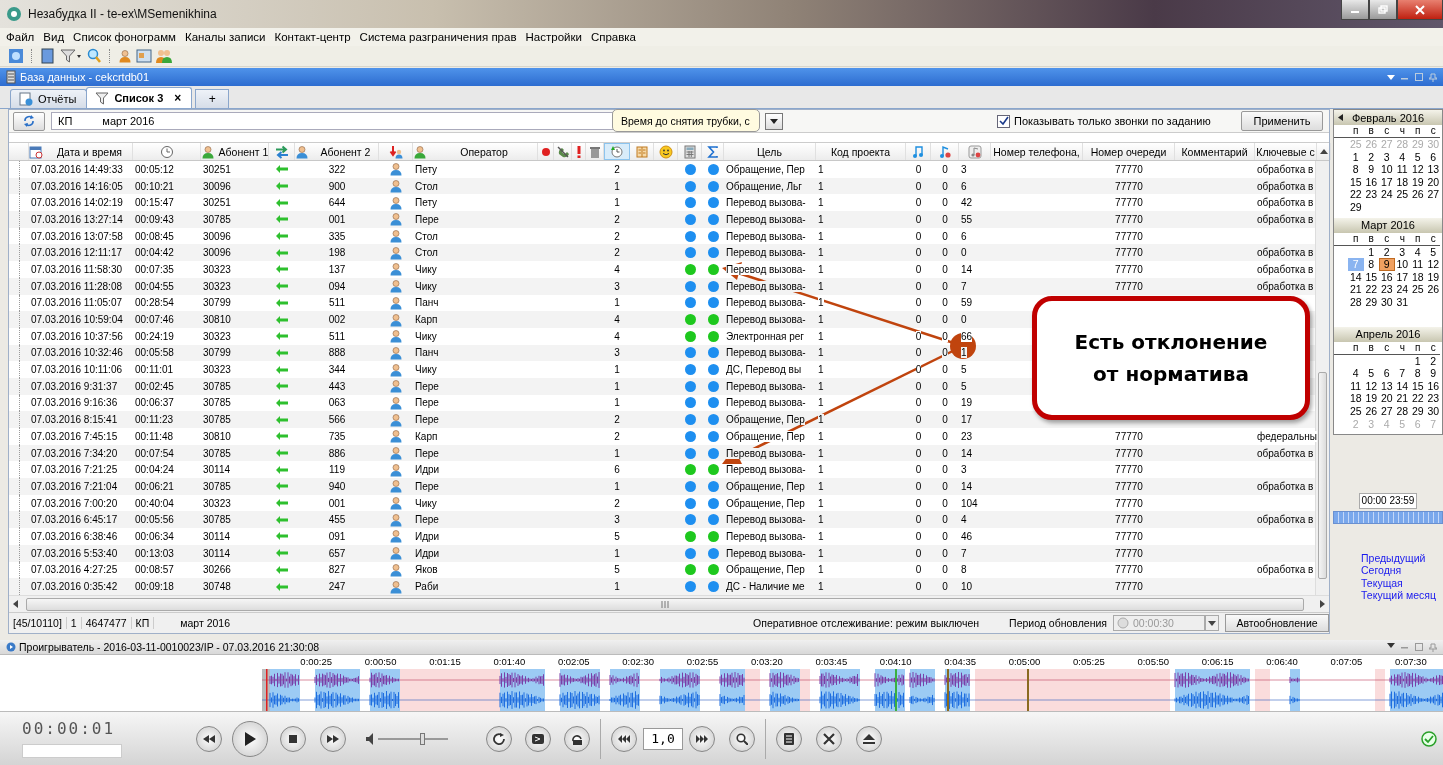 The width and height of the screenshot is (1443, 765). What do you see at coordinates (1003, 121) in the screenshot?
I see `checkbox` at bounding box center [1003, 121].